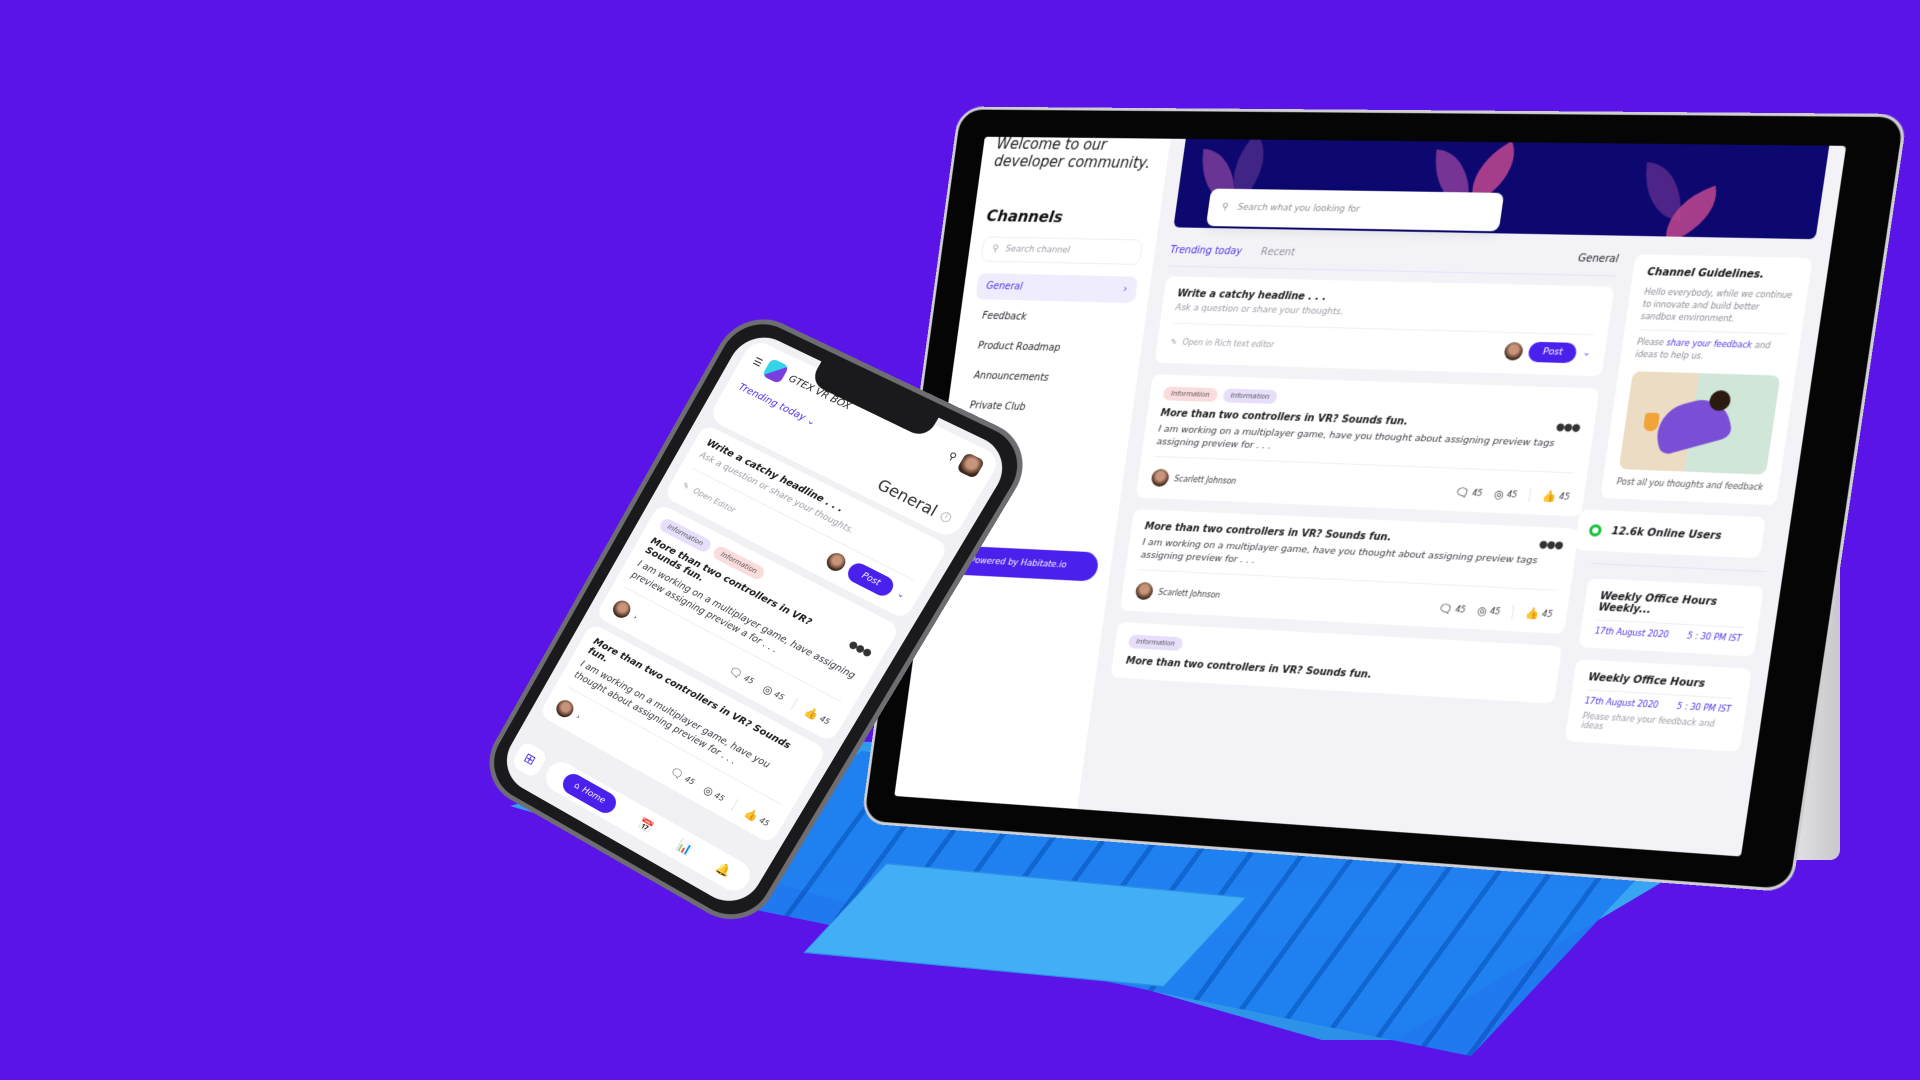 This screenshot has width=1920, height=1080. What do you see at coordinates (1553, 352) in the screenshot?
I see `post-button: Post` at bounding box center [1553, 352].